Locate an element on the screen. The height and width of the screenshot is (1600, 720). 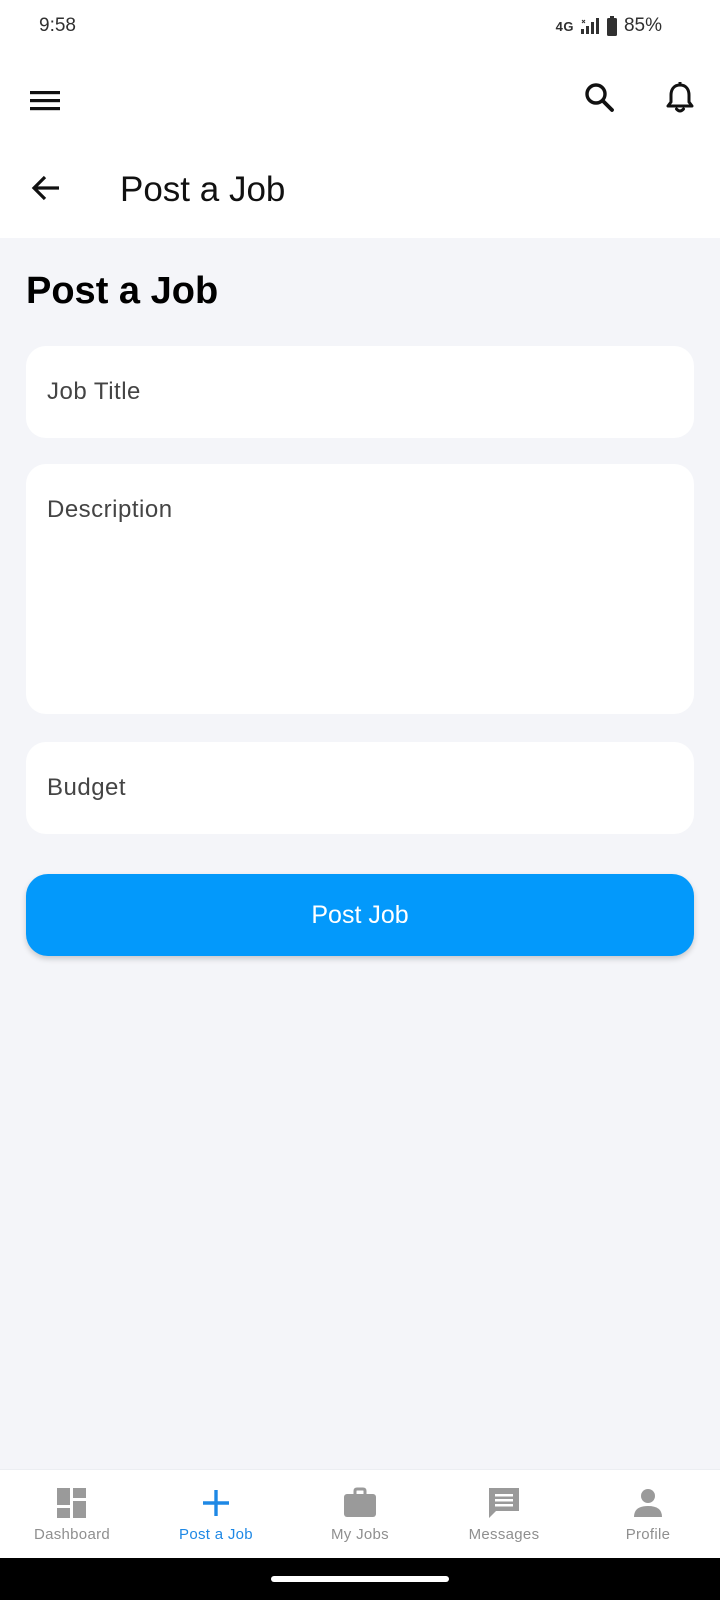
nav-label-dashboard: Dashboard is located at coordinates (72, 1534).